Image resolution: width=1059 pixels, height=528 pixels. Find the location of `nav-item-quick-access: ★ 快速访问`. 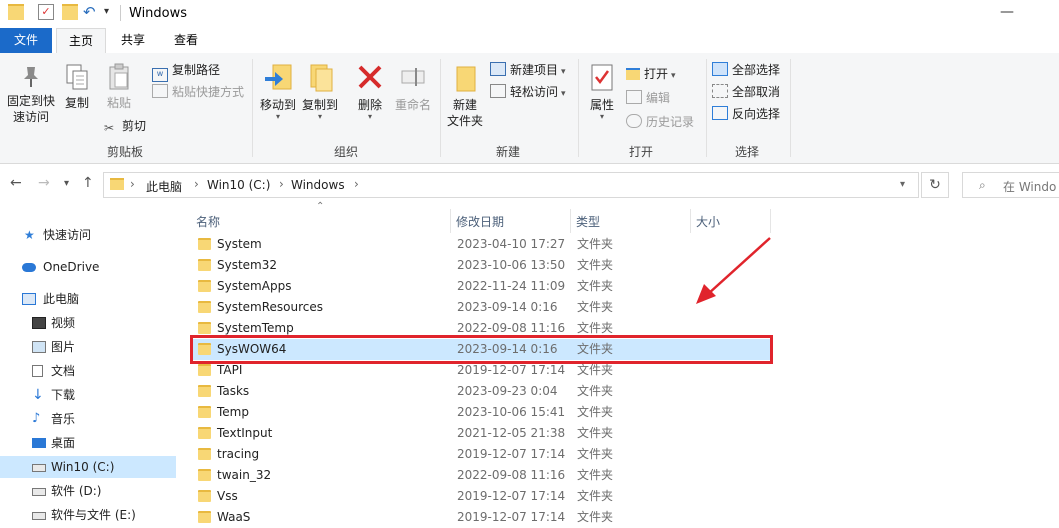

nav-item-quick-access: ★ 快速访问 is located at coordinates (88, 235).